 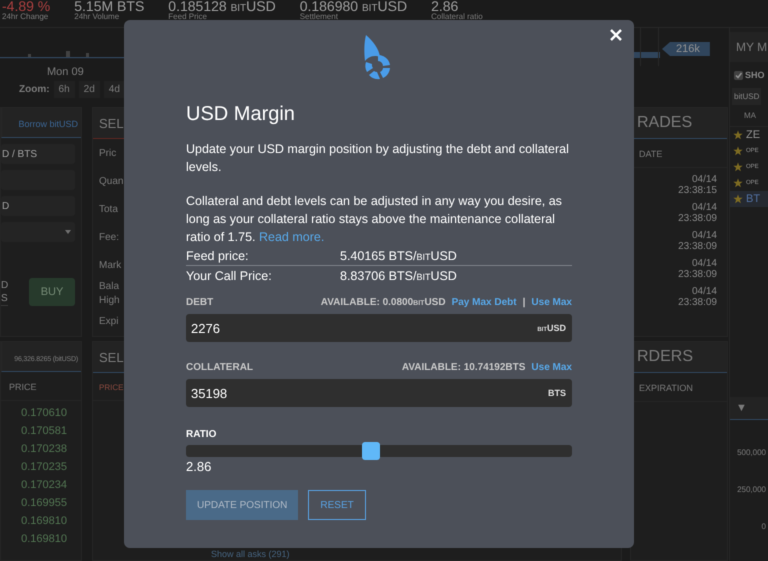 I want to click on logo-icon, so click(x=378, y=58).